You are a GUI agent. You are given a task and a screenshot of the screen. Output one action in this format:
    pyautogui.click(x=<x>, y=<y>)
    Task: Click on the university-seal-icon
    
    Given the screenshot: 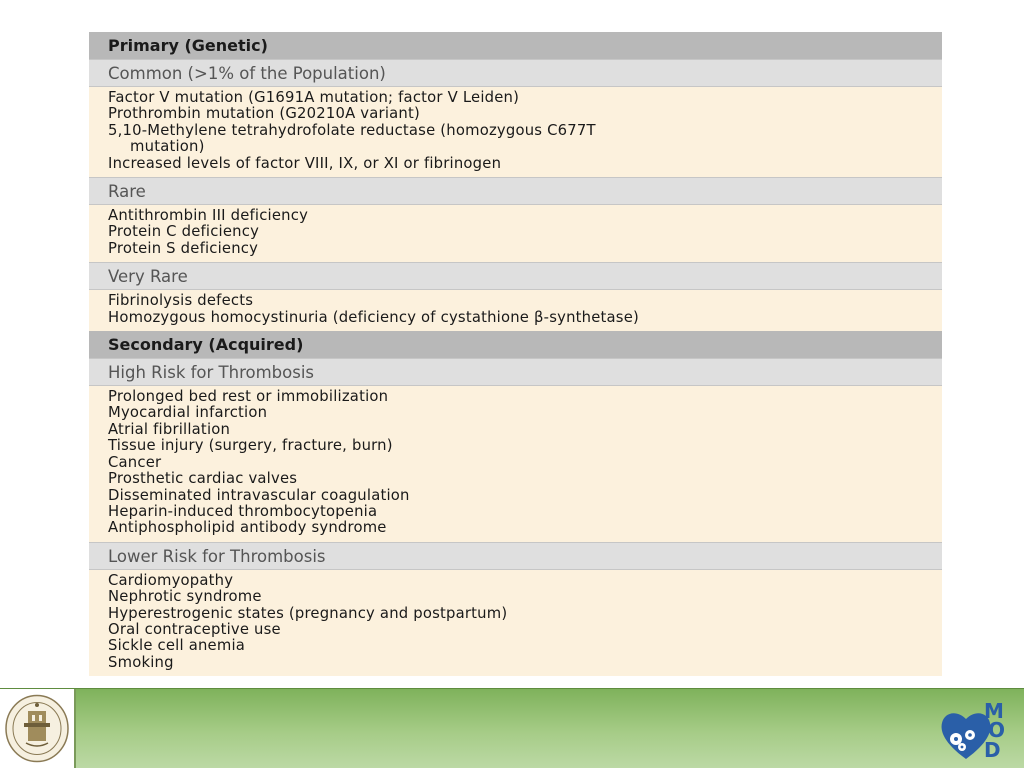 What is the action you would take?
    pyautogui.click(x=37, y=728)
    